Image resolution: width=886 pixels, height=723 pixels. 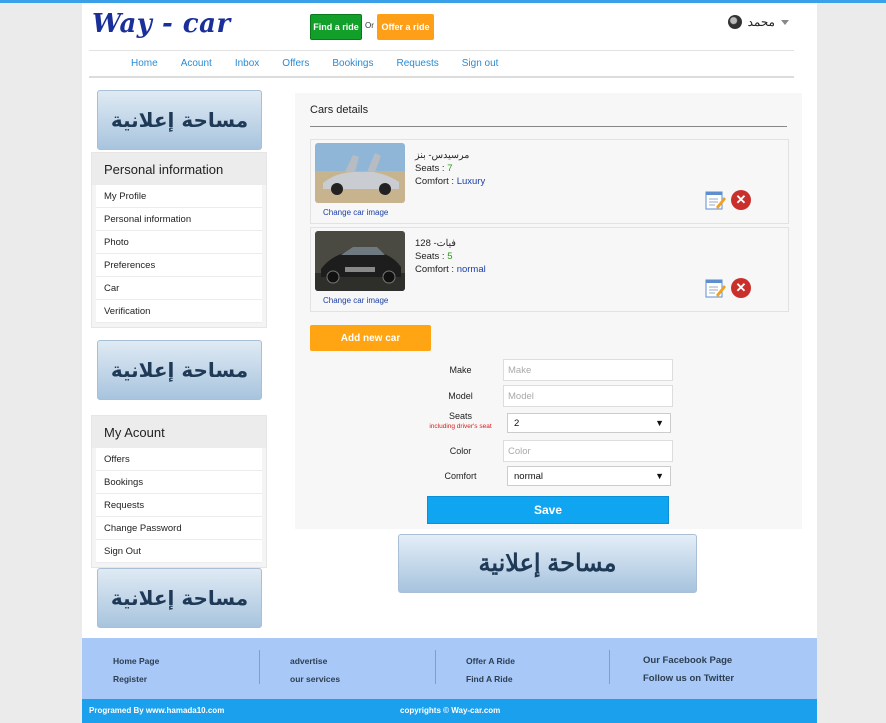 I want to click on panel-title: Personal information, so click(x=179, y=169).